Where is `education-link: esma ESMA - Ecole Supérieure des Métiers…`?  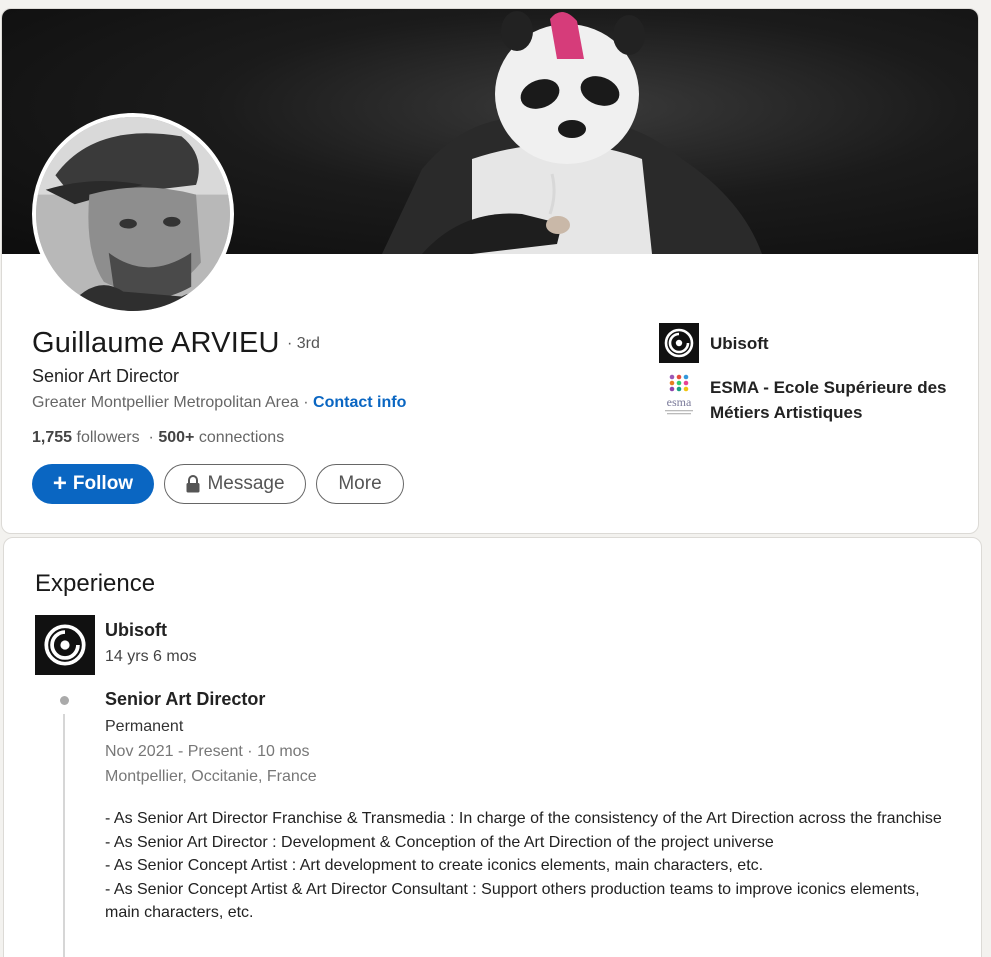 education-link: esma ESMA - Ecole Supérieure des Métiers… is located at coordinates (804, 399).